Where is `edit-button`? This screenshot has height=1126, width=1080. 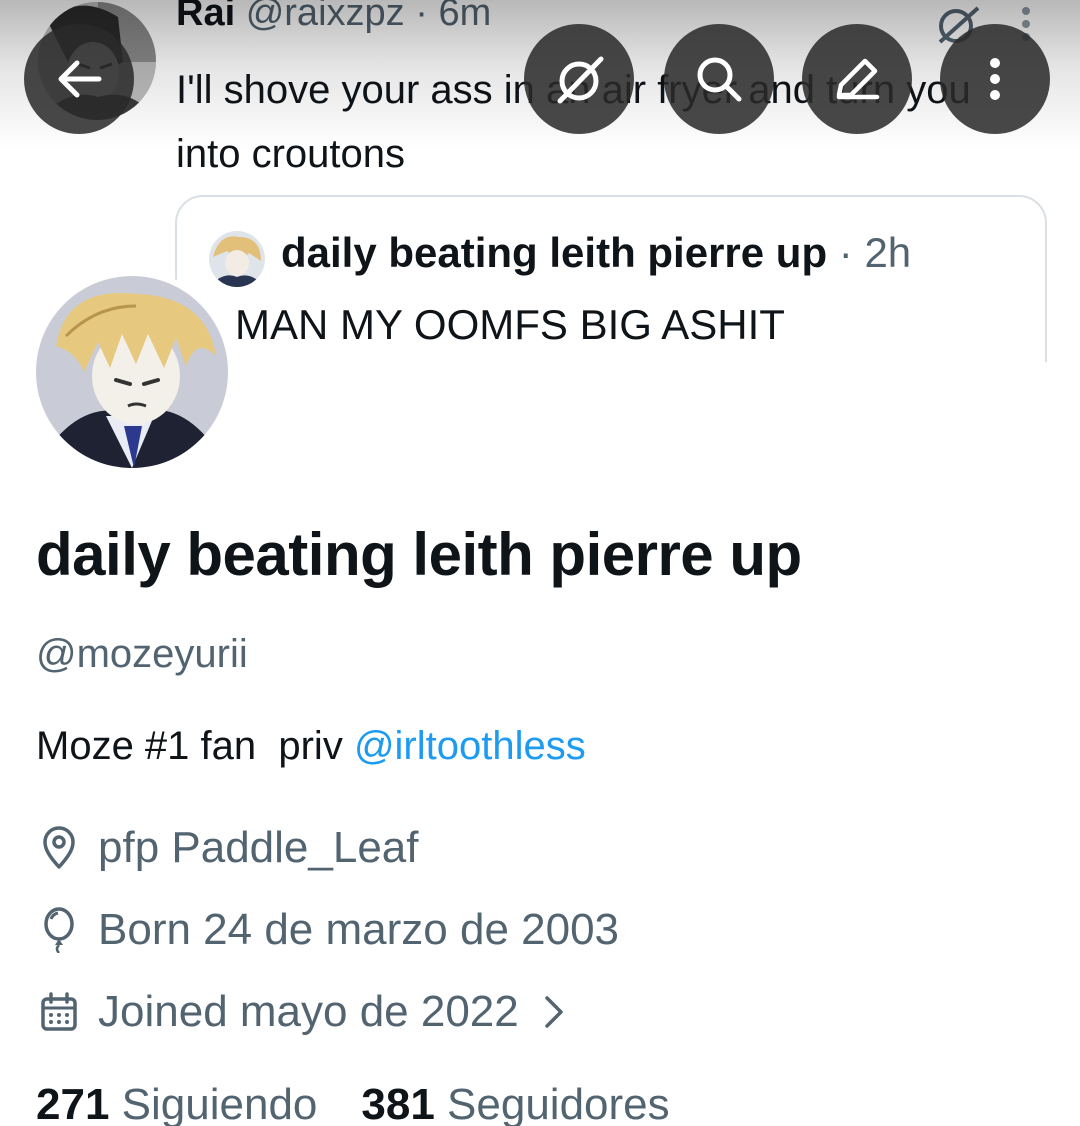
edit-button is located at coordinates (857, 79).